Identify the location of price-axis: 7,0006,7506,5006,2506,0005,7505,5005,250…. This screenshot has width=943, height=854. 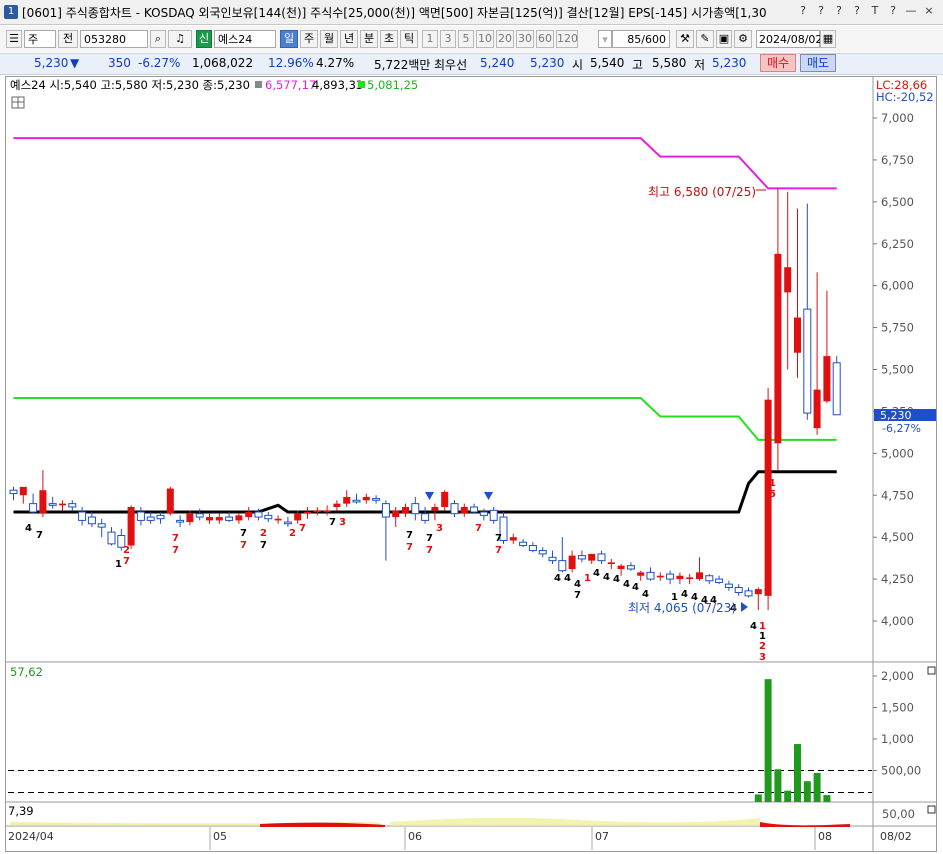
(893, 369).